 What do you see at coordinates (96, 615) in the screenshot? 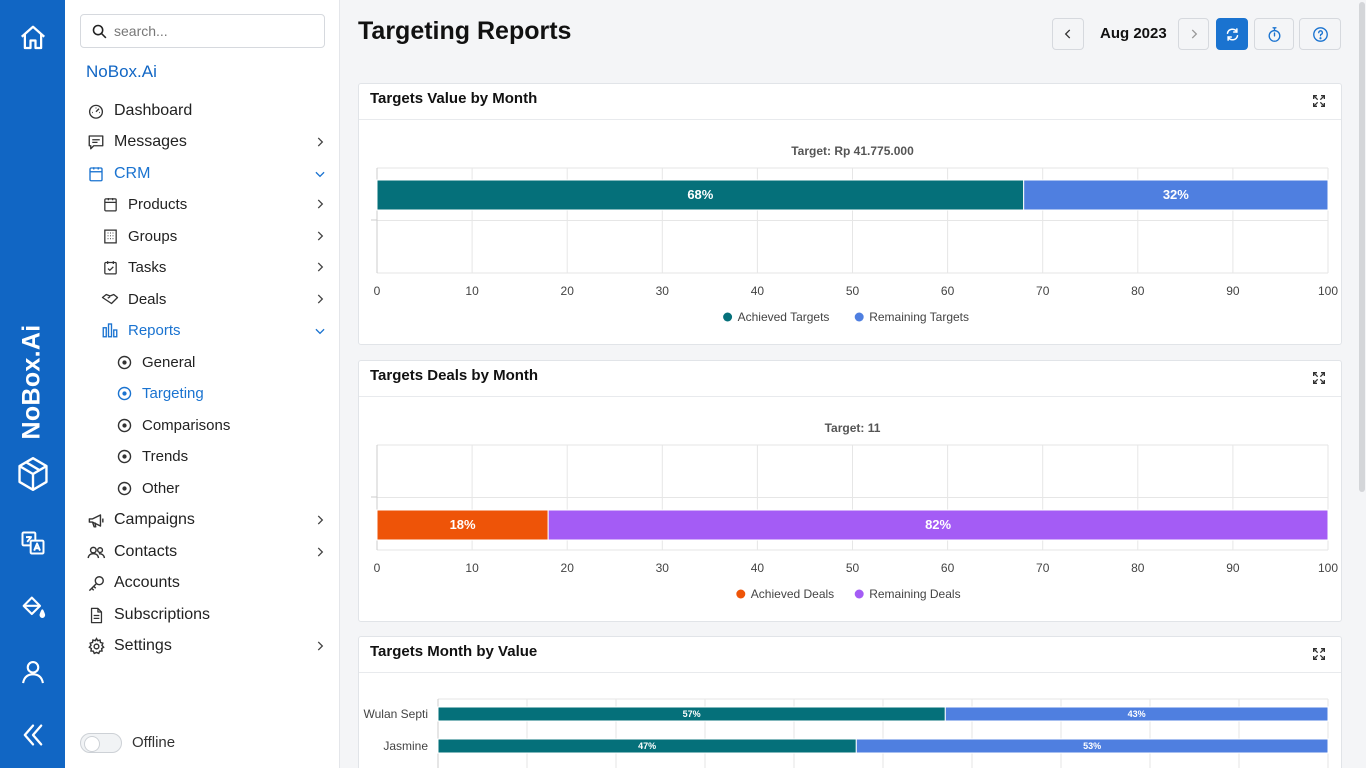
I see `document-icon` at bounding box center [96, 615].